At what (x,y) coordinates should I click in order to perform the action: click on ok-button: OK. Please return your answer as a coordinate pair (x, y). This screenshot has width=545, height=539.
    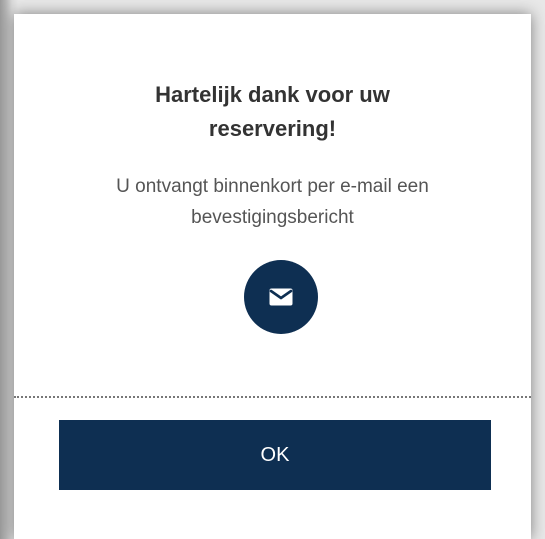
    Looking at the image, I should click on (275, 455).